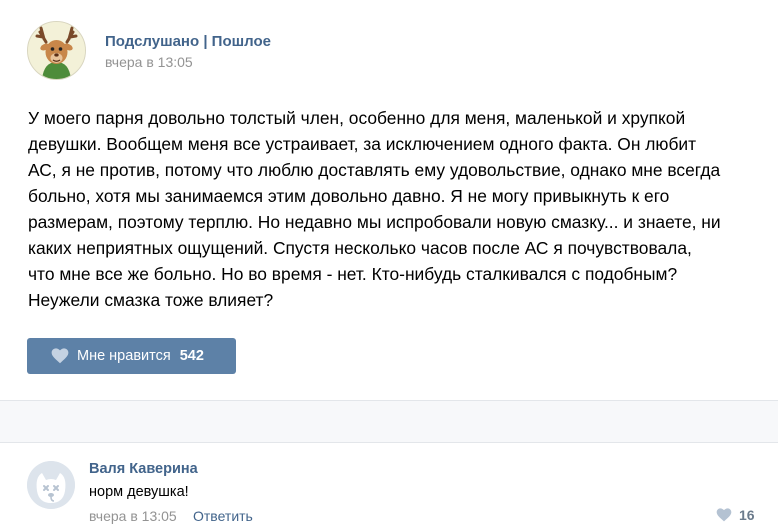 Image resolution: width=778 pixels, height=528 pixels. I want to click on comment-author: Валя Каверина, so click(143, 469).